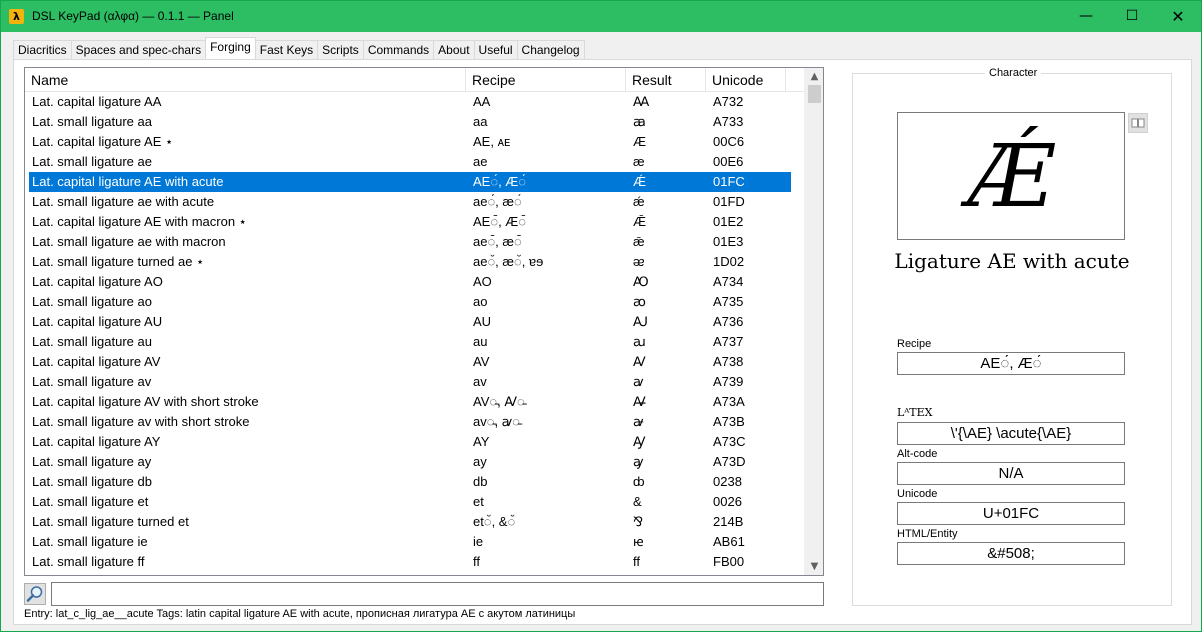  I want to click on cell-unicode: 00C6, so click(729, 141).